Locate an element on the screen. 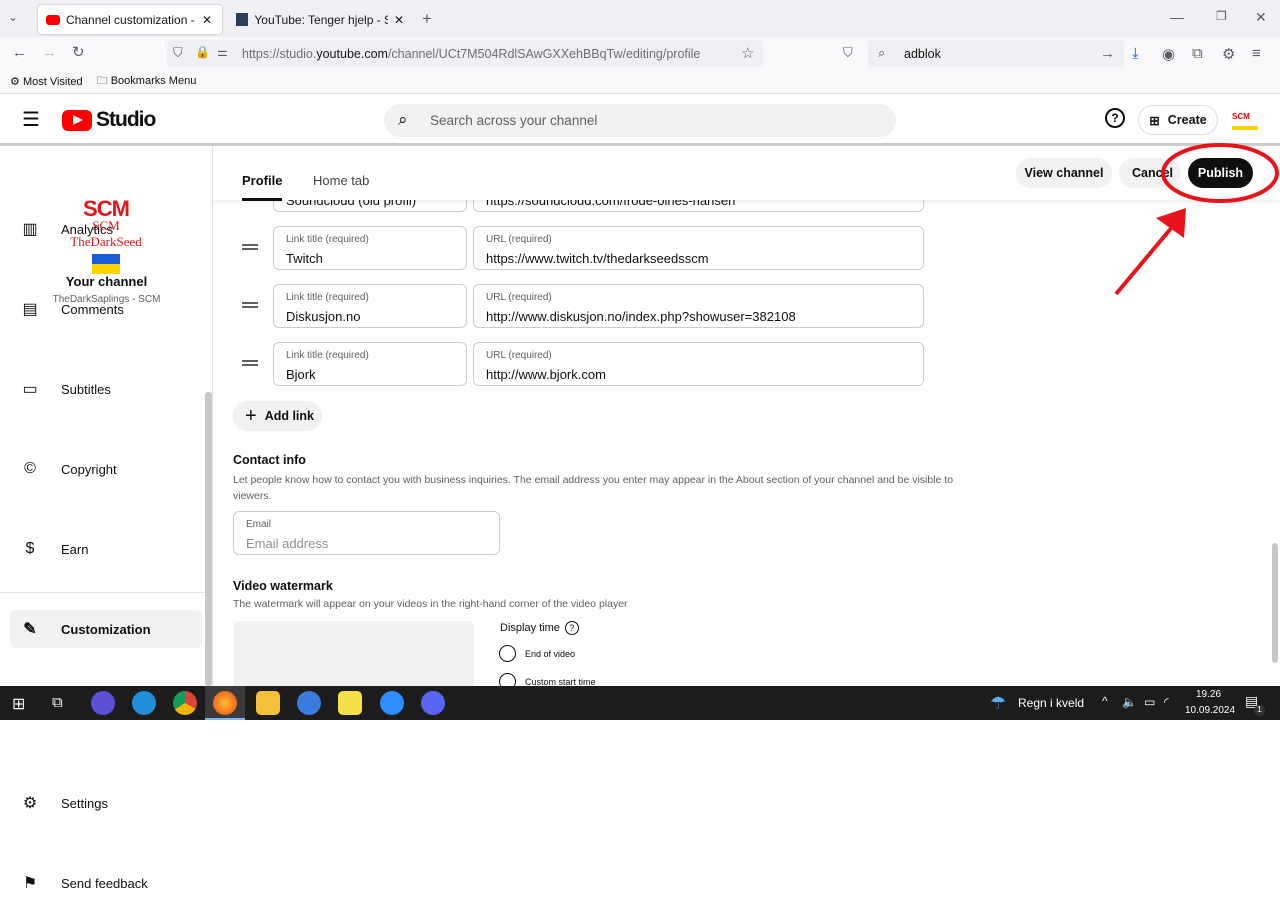 The height and width of the screenshot is (902, 1280). field-label: Link title (required) is located at coordinates (327, 239).